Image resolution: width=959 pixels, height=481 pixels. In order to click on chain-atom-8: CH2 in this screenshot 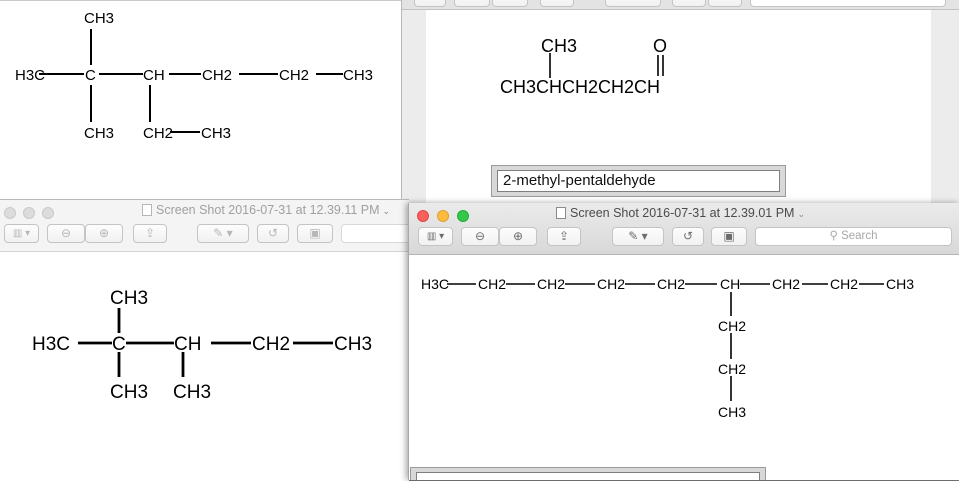, I will do `click(844, 284)`.